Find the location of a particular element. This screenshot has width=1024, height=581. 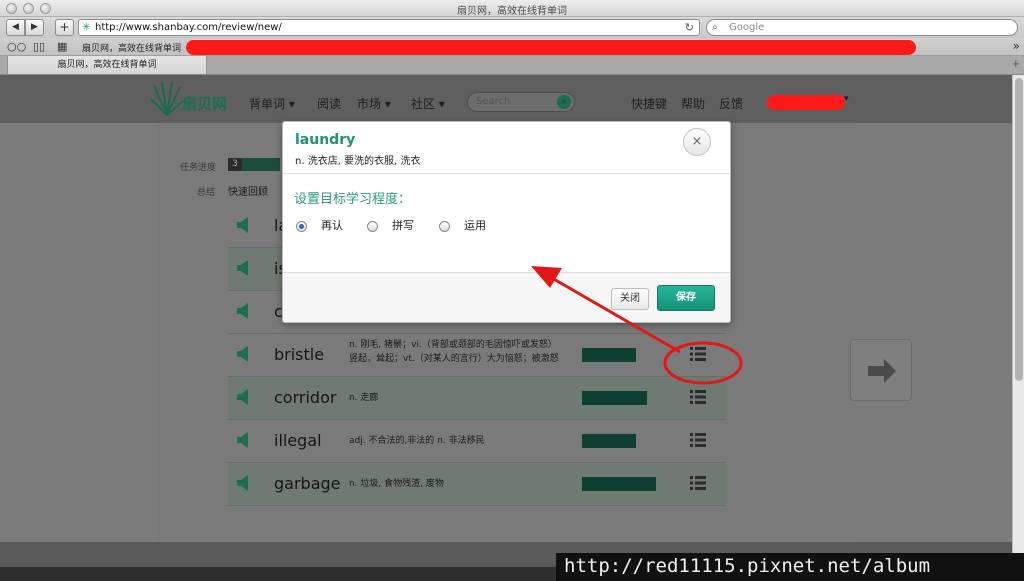

user-menu-chevron-icon: ▾ is located at coordinates (846, 99).